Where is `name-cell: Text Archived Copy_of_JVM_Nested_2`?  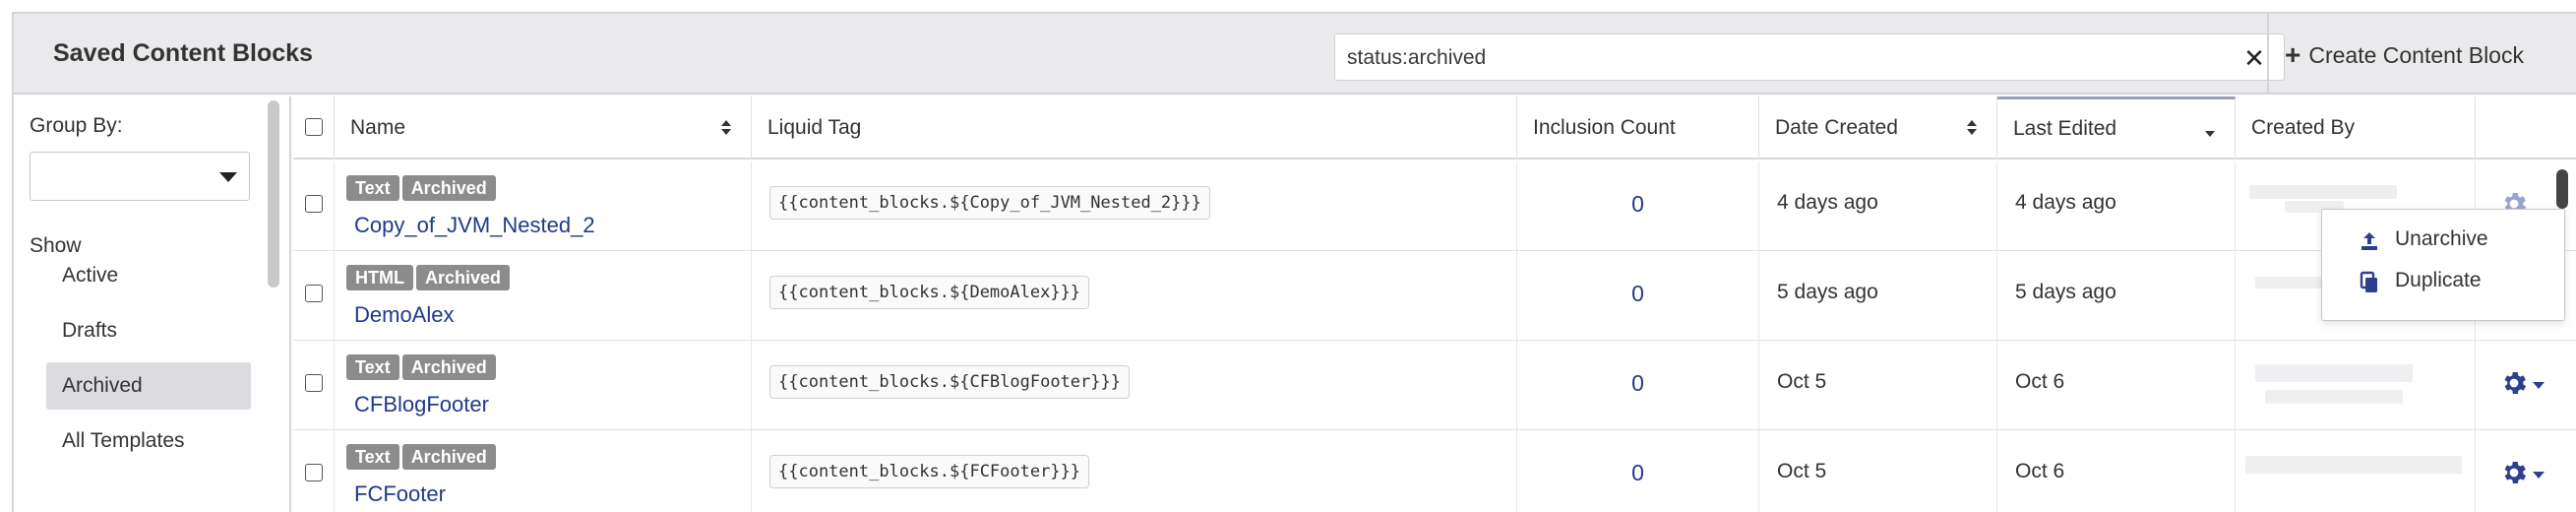 name-cell: Text Archived Copy_of_JVM_Nested_2 is located at coordinates (543, 206).